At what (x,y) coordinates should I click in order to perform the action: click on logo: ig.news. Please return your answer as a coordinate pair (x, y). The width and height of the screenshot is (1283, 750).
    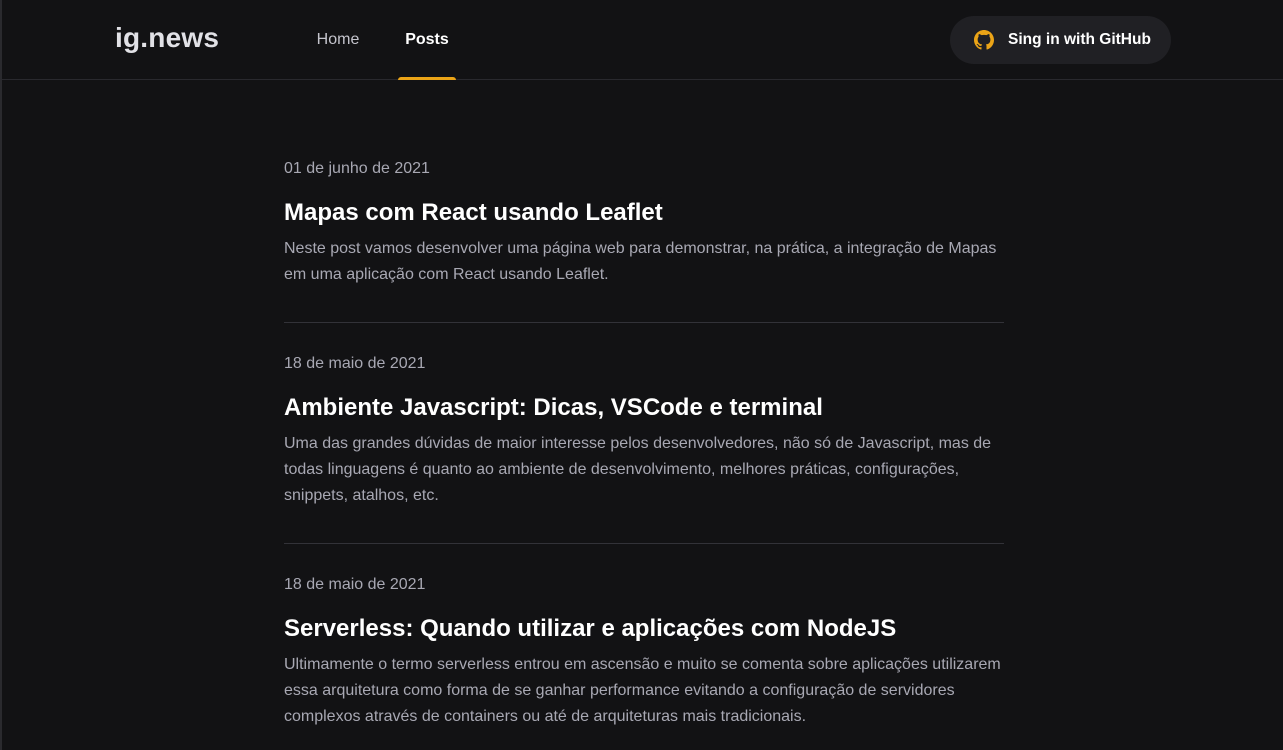
    Looking at the image, I should click on (167, 37).